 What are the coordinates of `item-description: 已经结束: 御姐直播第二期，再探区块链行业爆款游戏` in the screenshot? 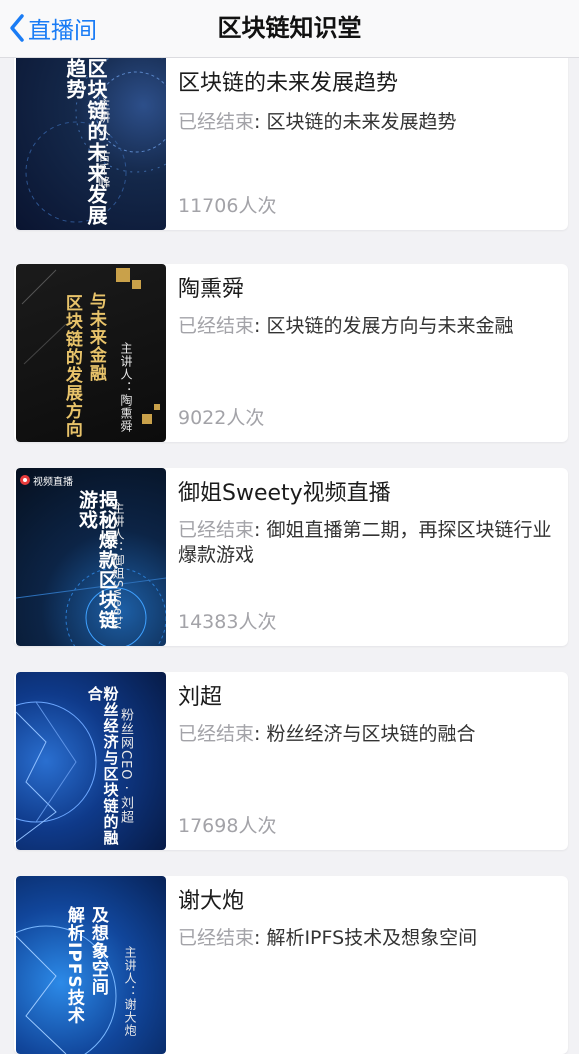 It's located at (367, 543).